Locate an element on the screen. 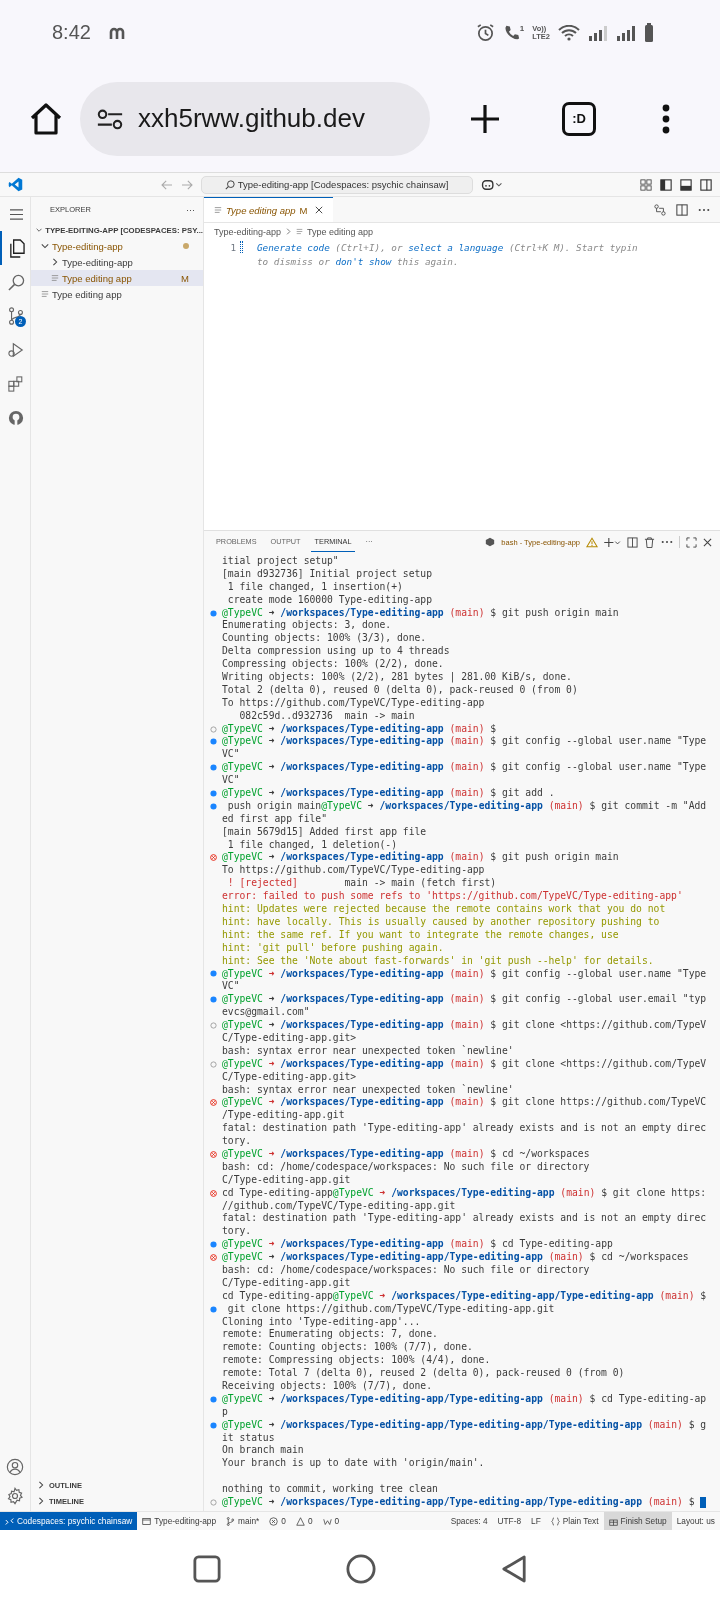  status-item: Codespaces: psychic chainsaw is located at coordinates (69, 1521).